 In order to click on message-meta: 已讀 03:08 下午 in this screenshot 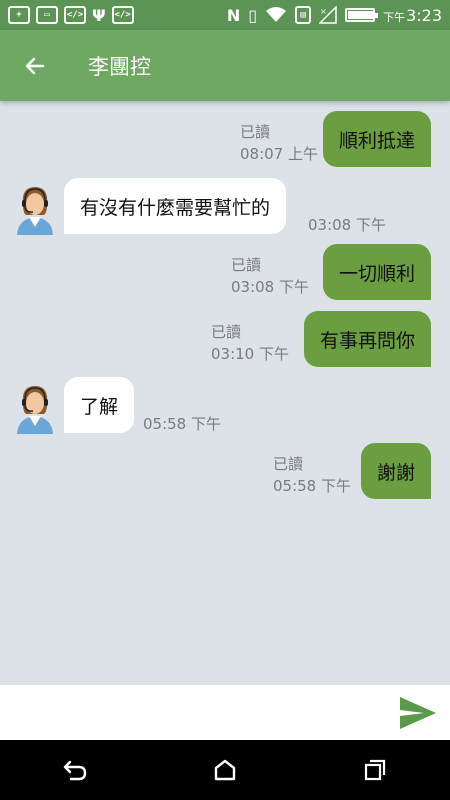, I will do `click(270, 276)`.